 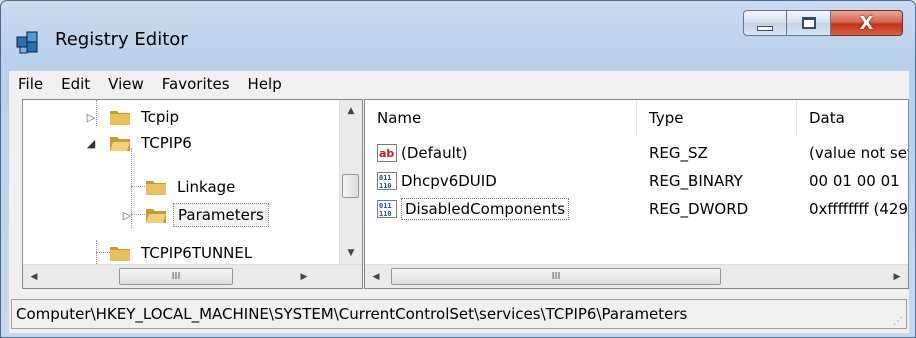 I want to click on svg-text: ab, so click(x=386, y=153).